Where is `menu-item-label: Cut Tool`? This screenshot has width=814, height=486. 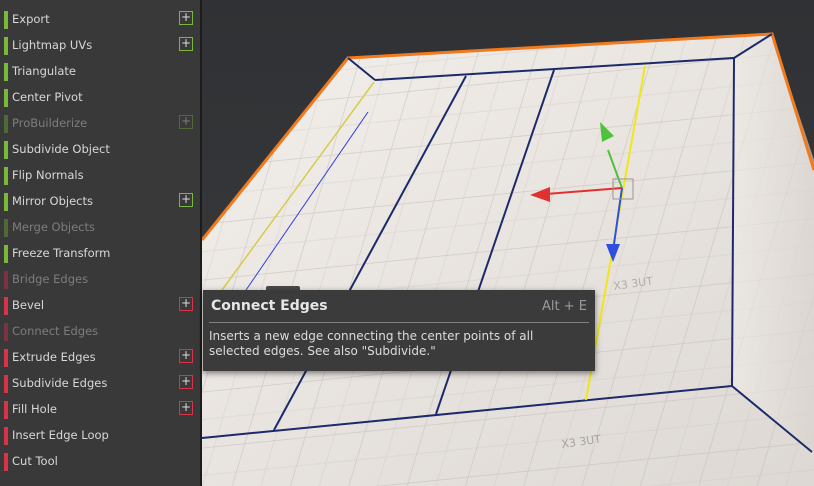
menu-item-label: Cut Tool is located at coordinates (35, 461).